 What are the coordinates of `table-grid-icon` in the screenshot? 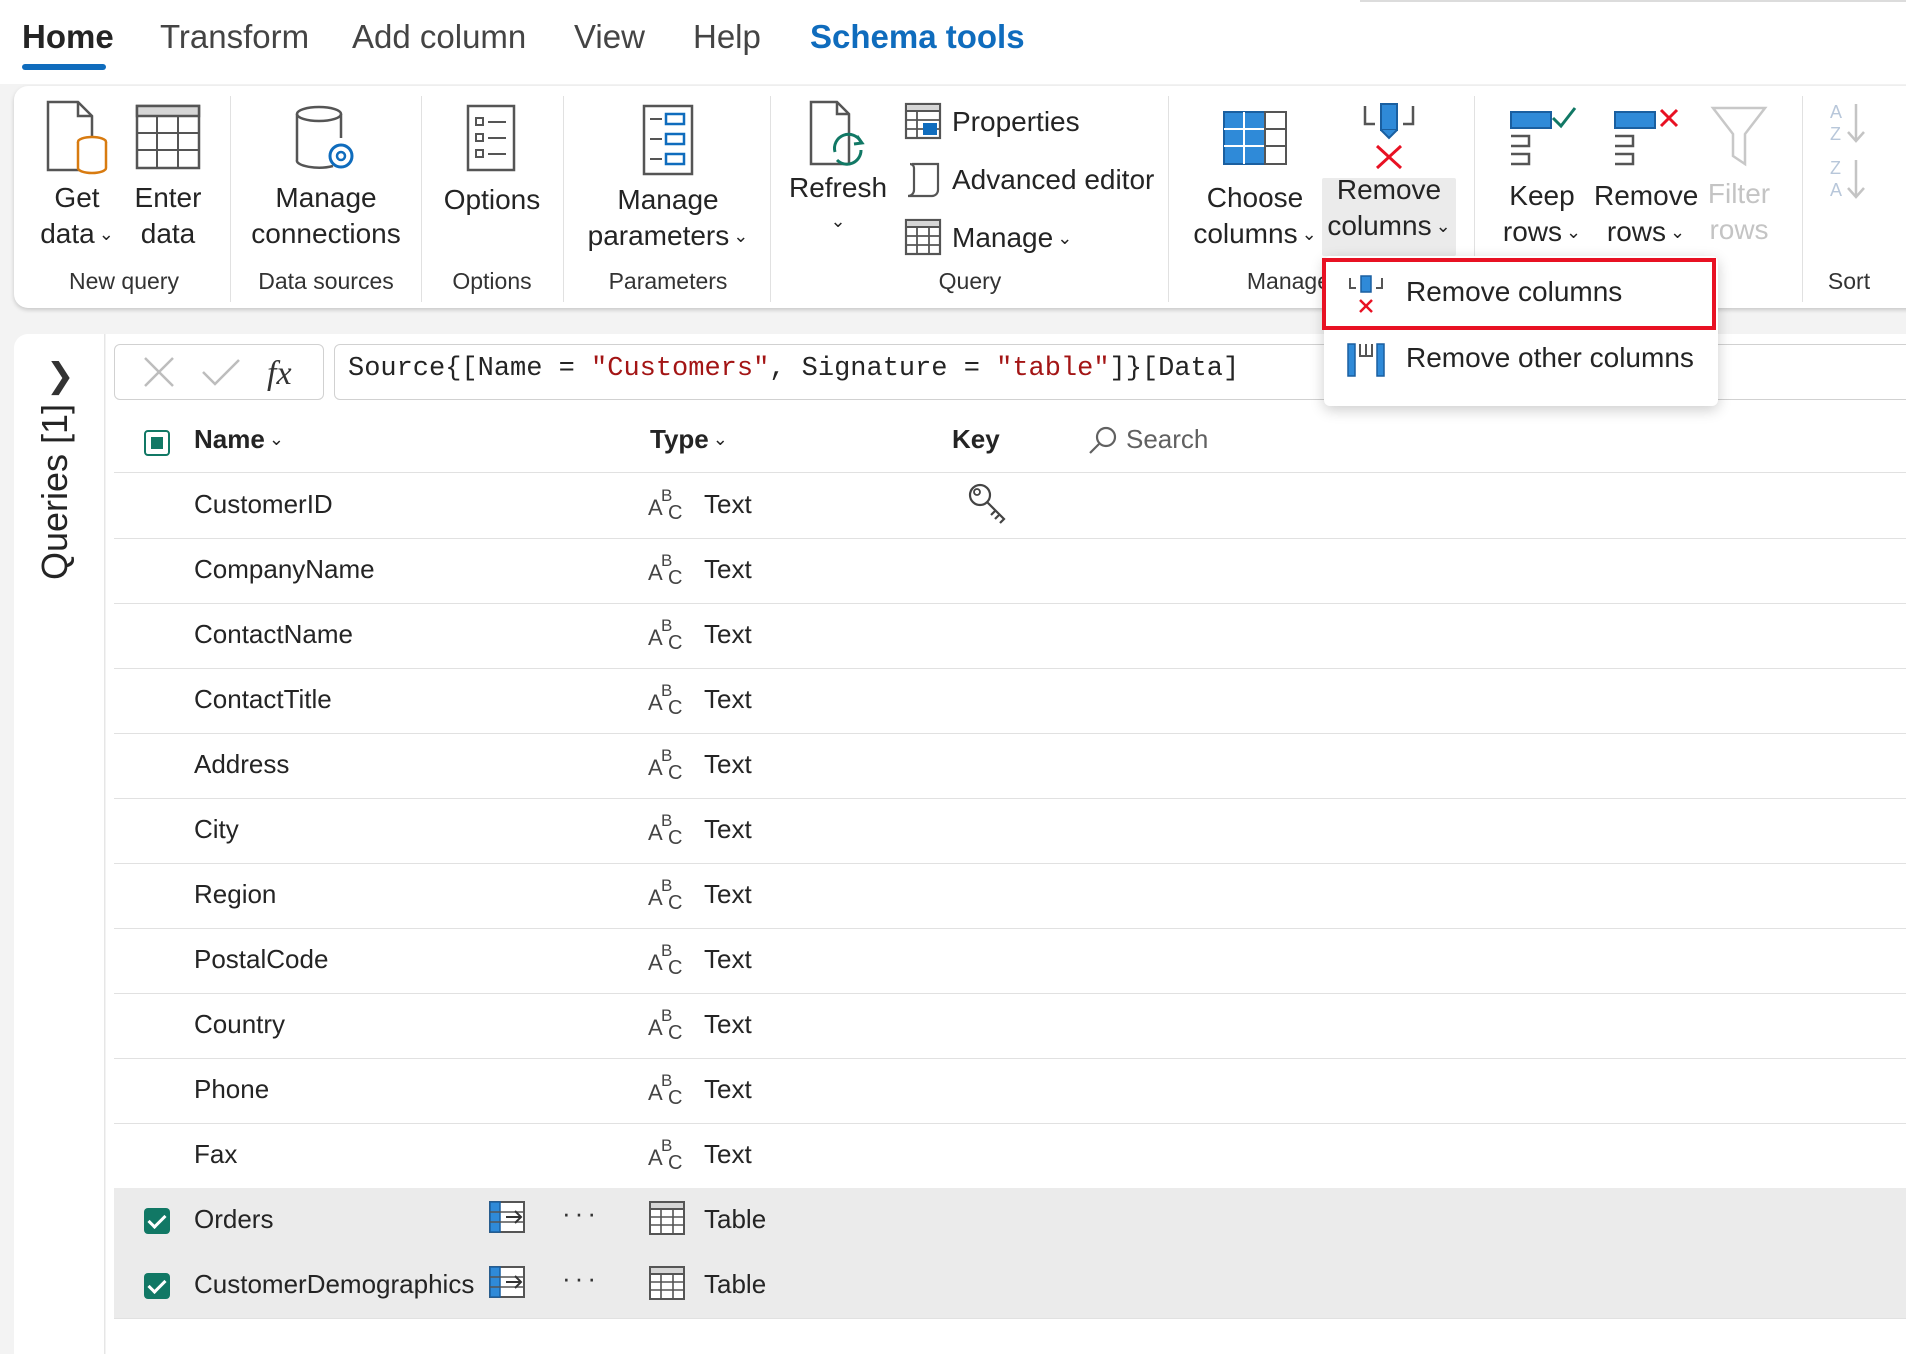 It's located at (168, 137).